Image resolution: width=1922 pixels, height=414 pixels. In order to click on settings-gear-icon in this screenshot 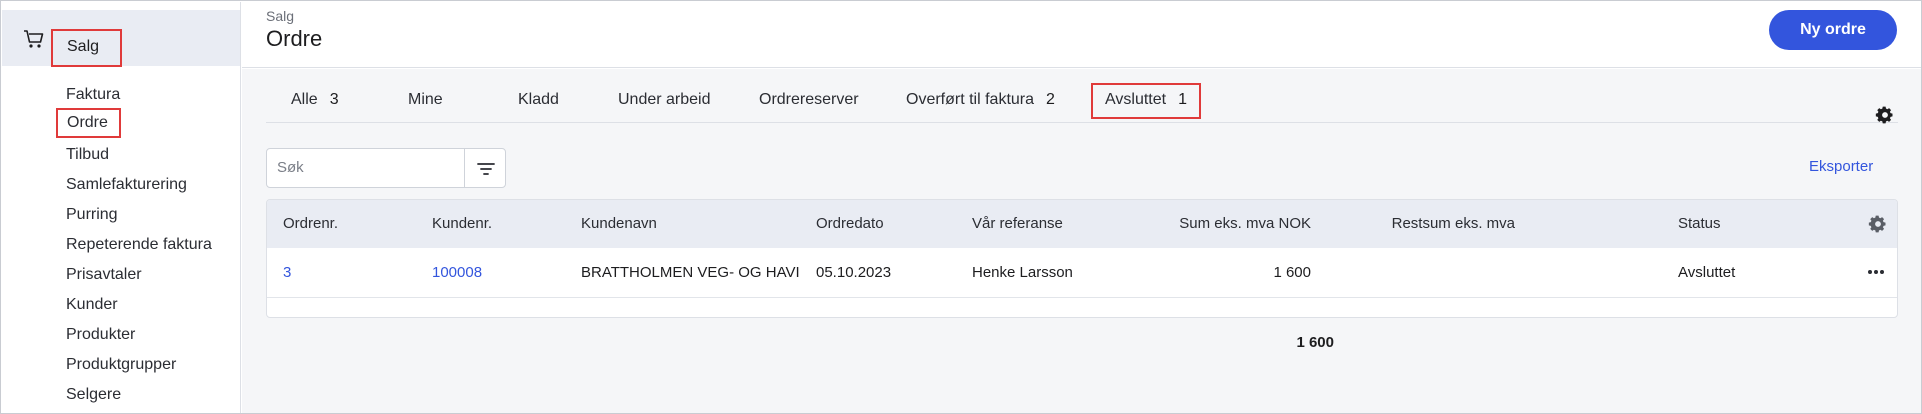, I will do `click(1885, 115)`.